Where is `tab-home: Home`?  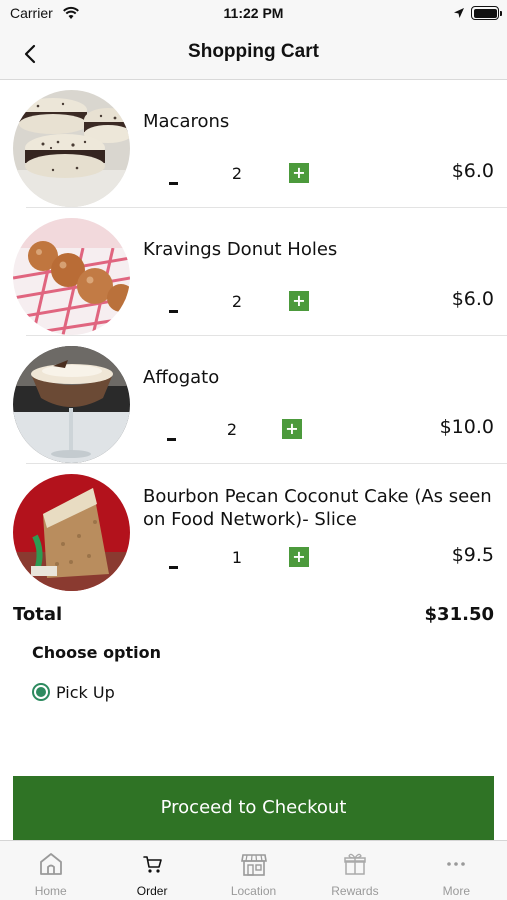
tab-home: Home is located at coordinates (50, 870).